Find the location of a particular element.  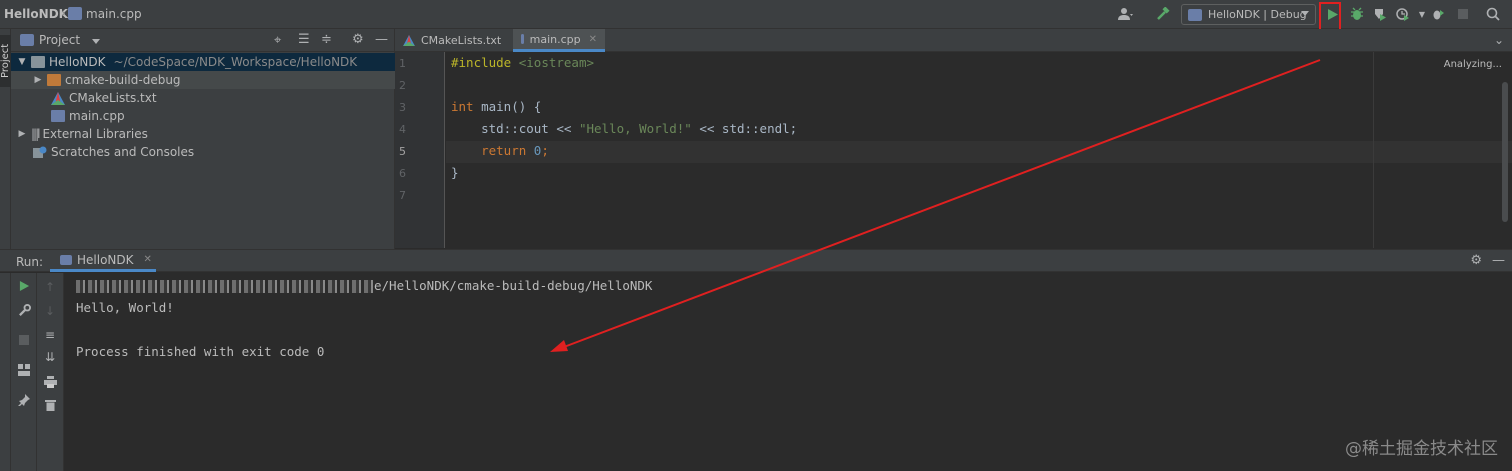

tree-item-cmake-build-debug: ▶ cmake-build-debug is located at coordinates (203, 80).